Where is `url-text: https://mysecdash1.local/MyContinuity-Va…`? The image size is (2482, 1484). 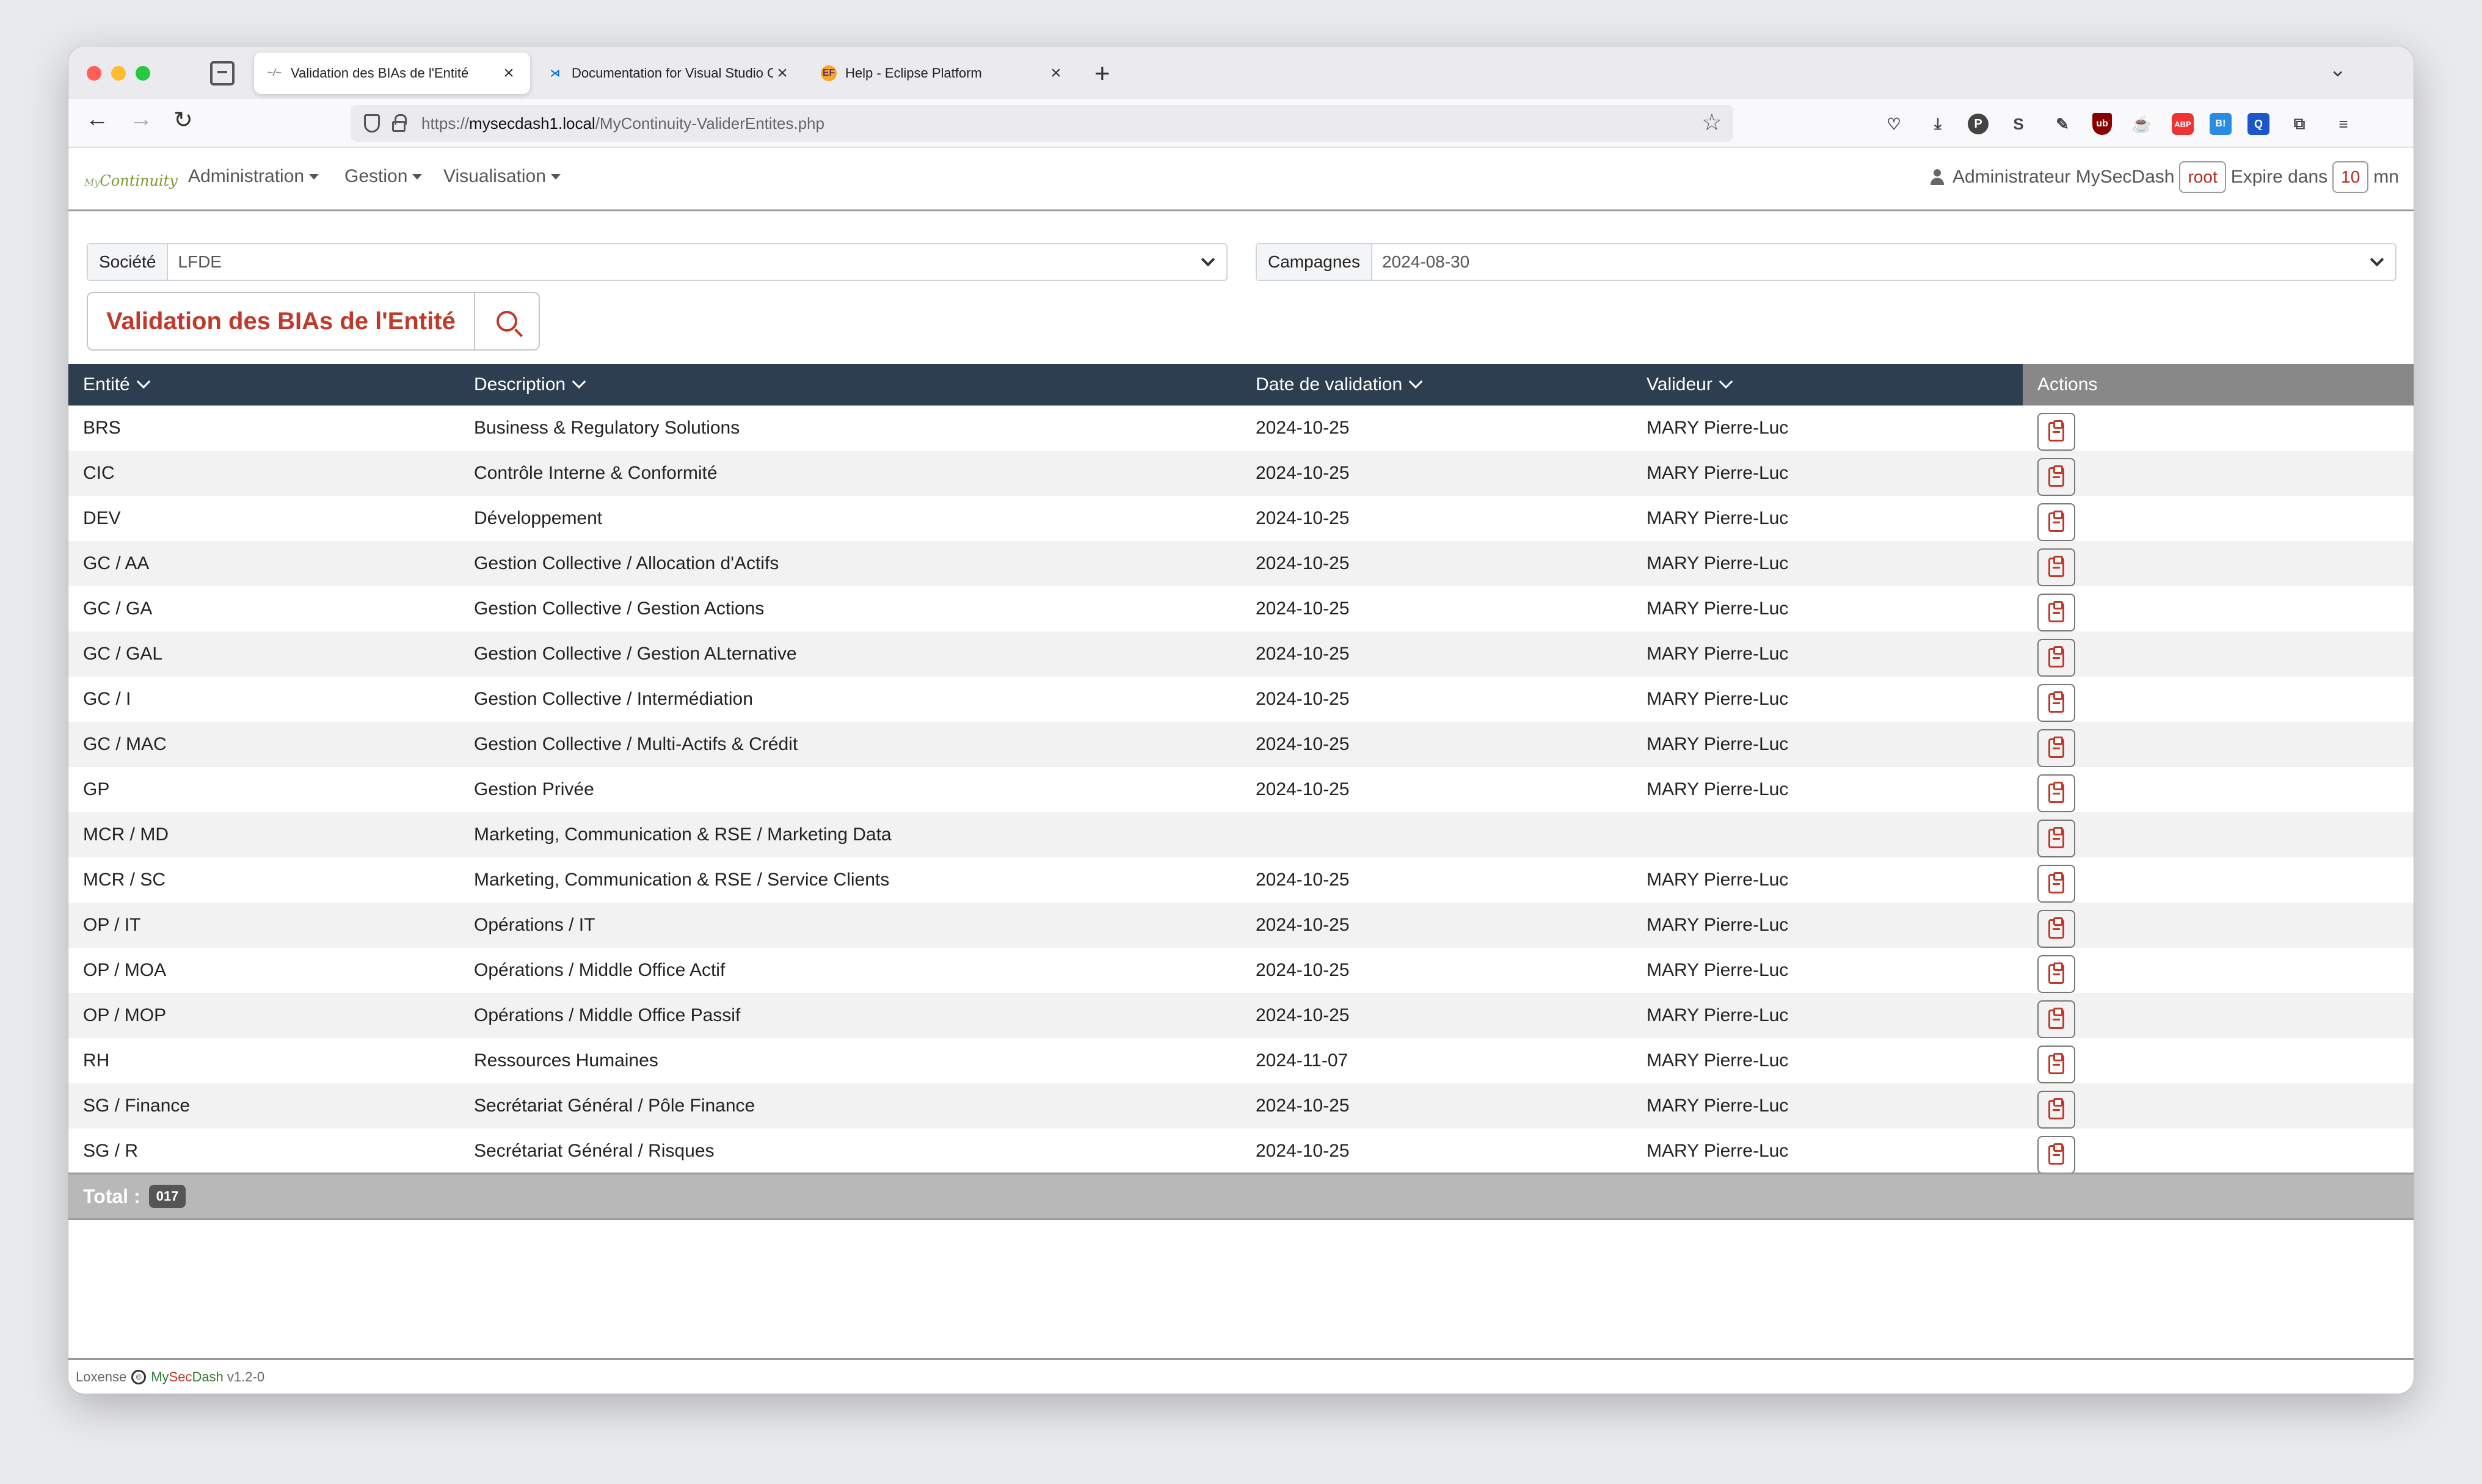 url-text: https://mysecdash1.local/MyContinuity-Va… is located at coordinates (622, 124).